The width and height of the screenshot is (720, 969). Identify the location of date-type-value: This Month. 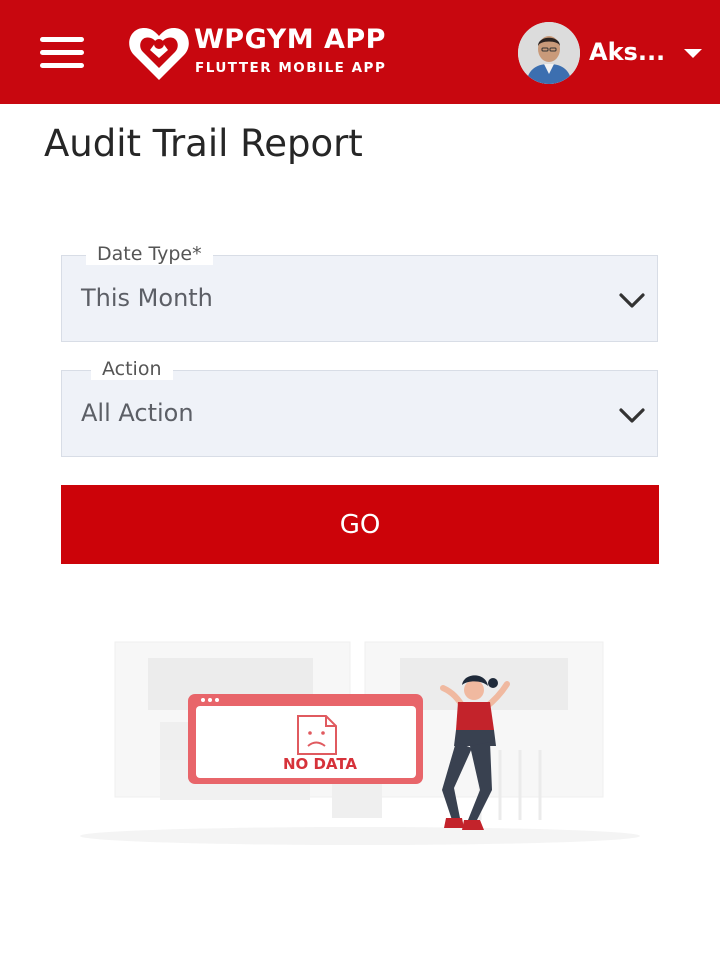
(147, 298).